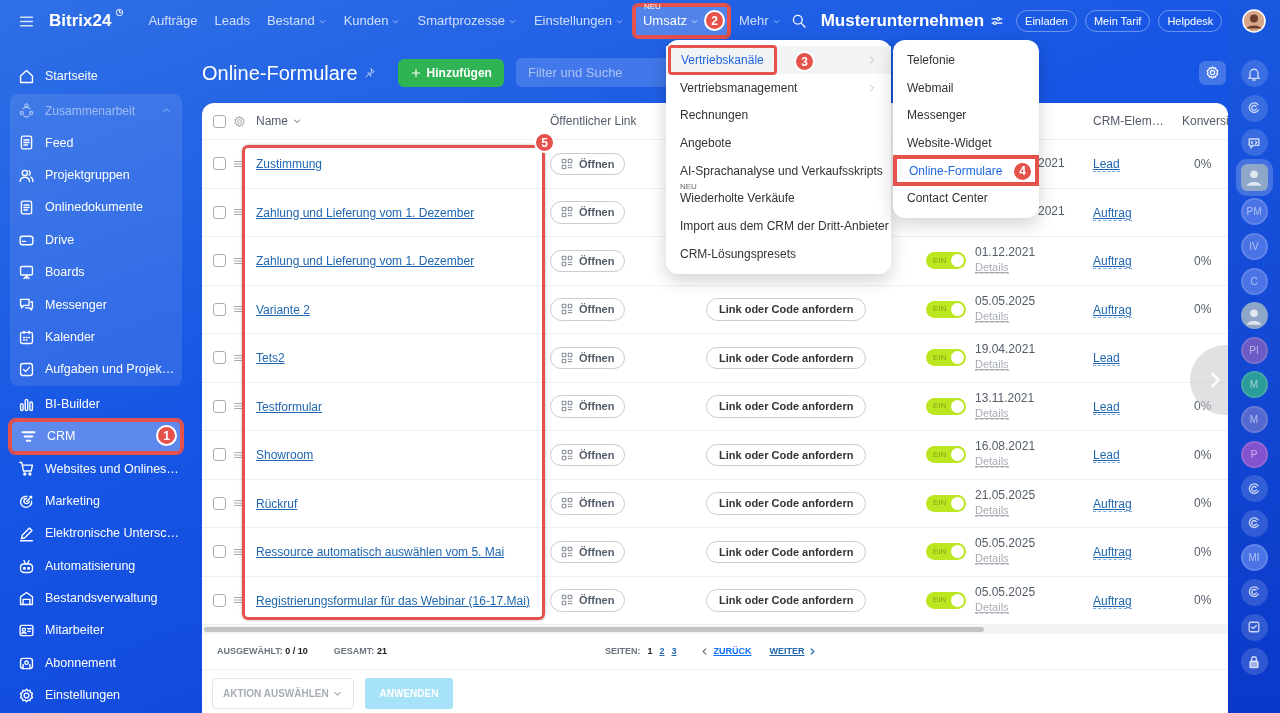 The width and height of the screenshot is (1280, 713). I want to click on menu-item: AI-Sprachanalyse und Verkaufsskripts, so click(778, 170).